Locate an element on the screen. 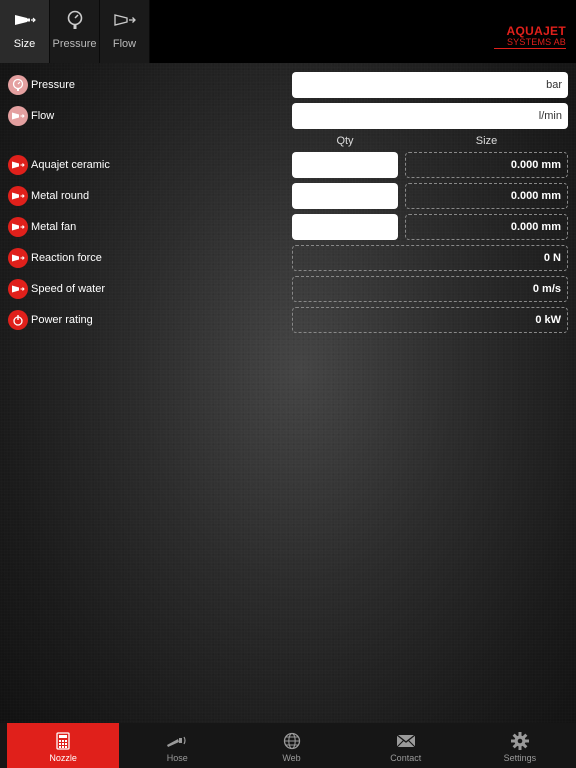 The width and height of the screenshot is (576, 768). top-tabs: Size Pressure Flow is located at coordinates (75, 31).